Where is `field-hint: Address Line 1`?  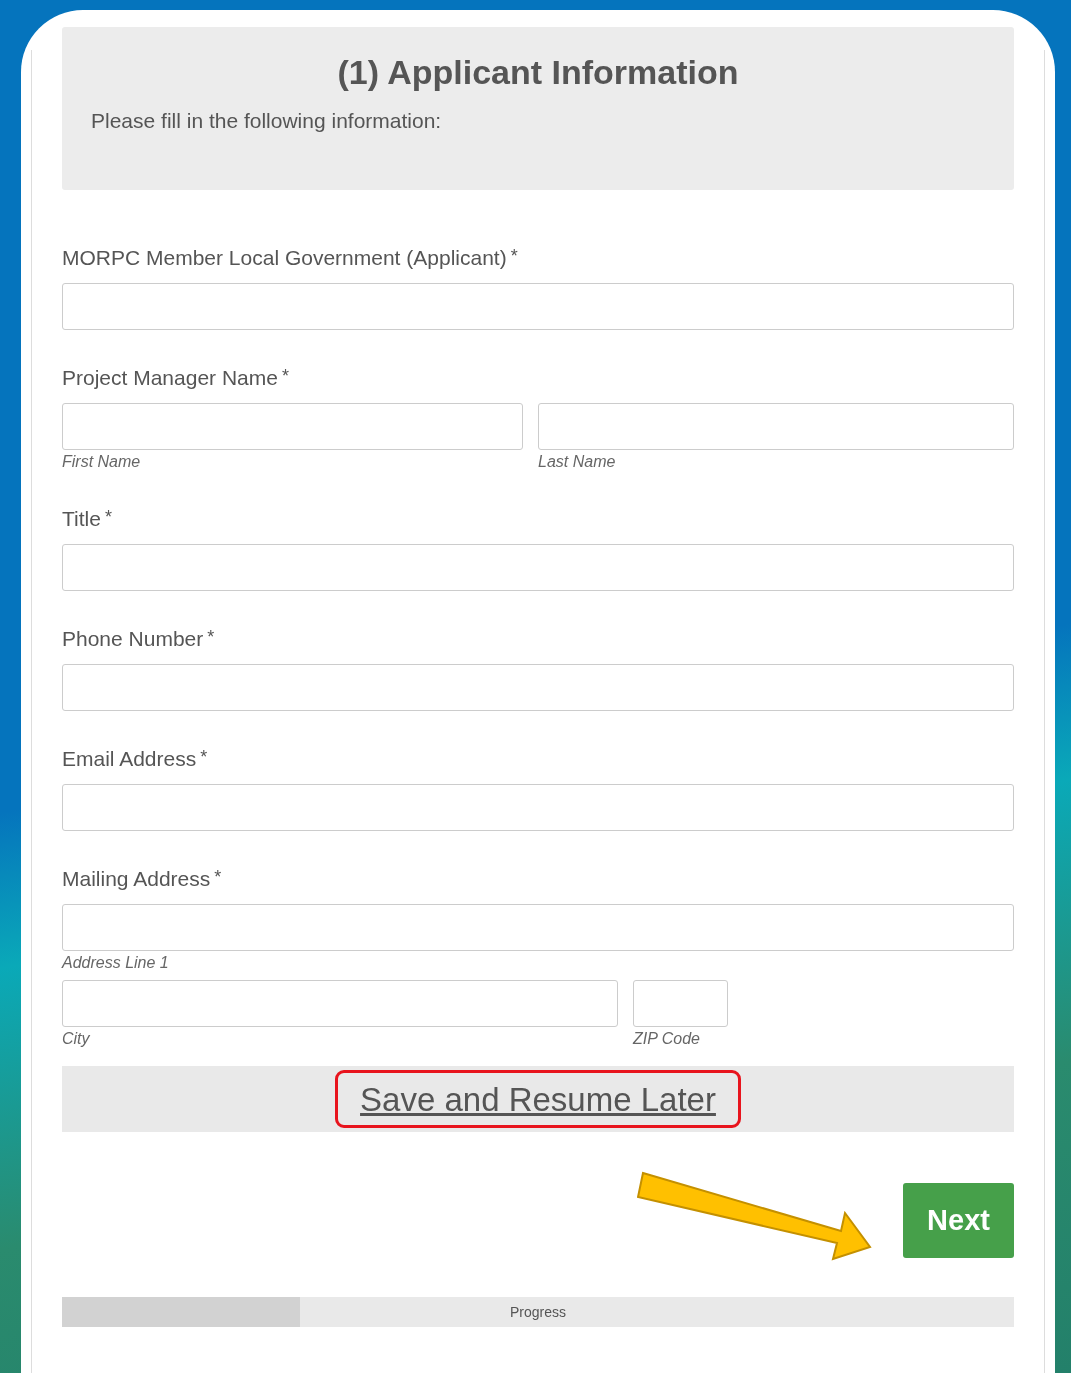
field-hint: Address Line 1 is located at coordinates (115, 963).